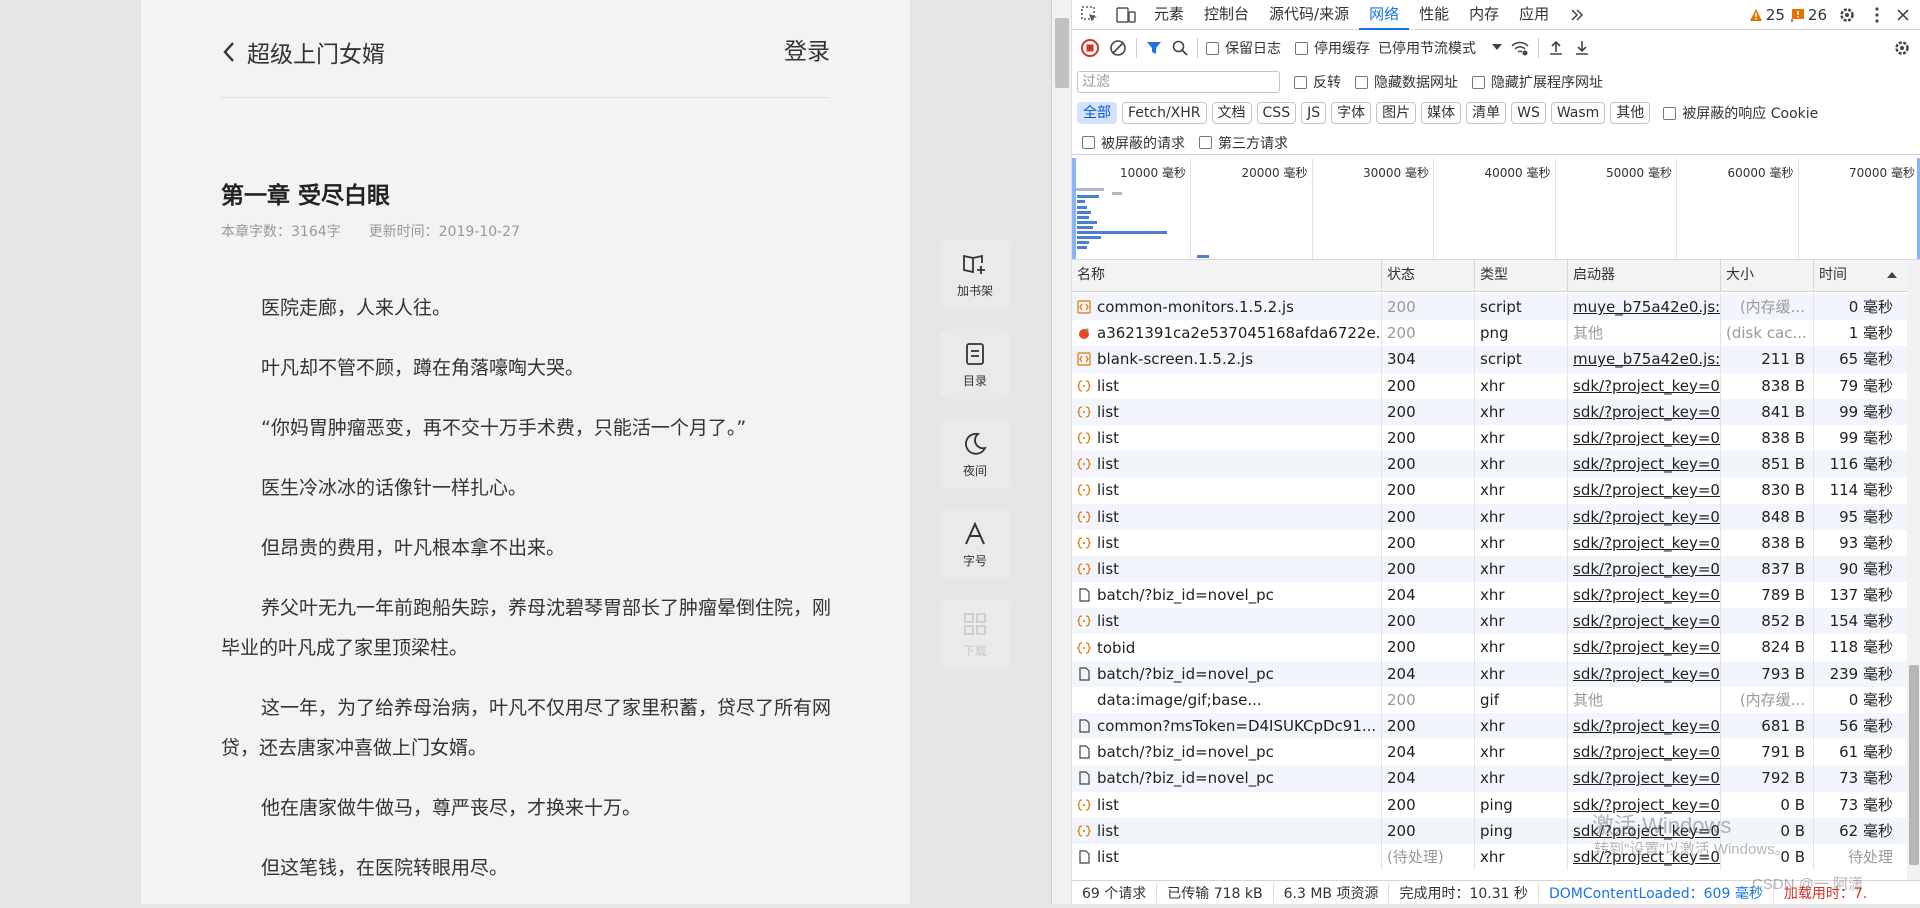 The height and width of the screenshot is (908, 1920). What do you see at coordinates (1496, 857) in the screenshot?
I see `table-row: list (待处理) xhr sdk/?project_key=00 0 B 待处理` at bounding box center [1496, 857].